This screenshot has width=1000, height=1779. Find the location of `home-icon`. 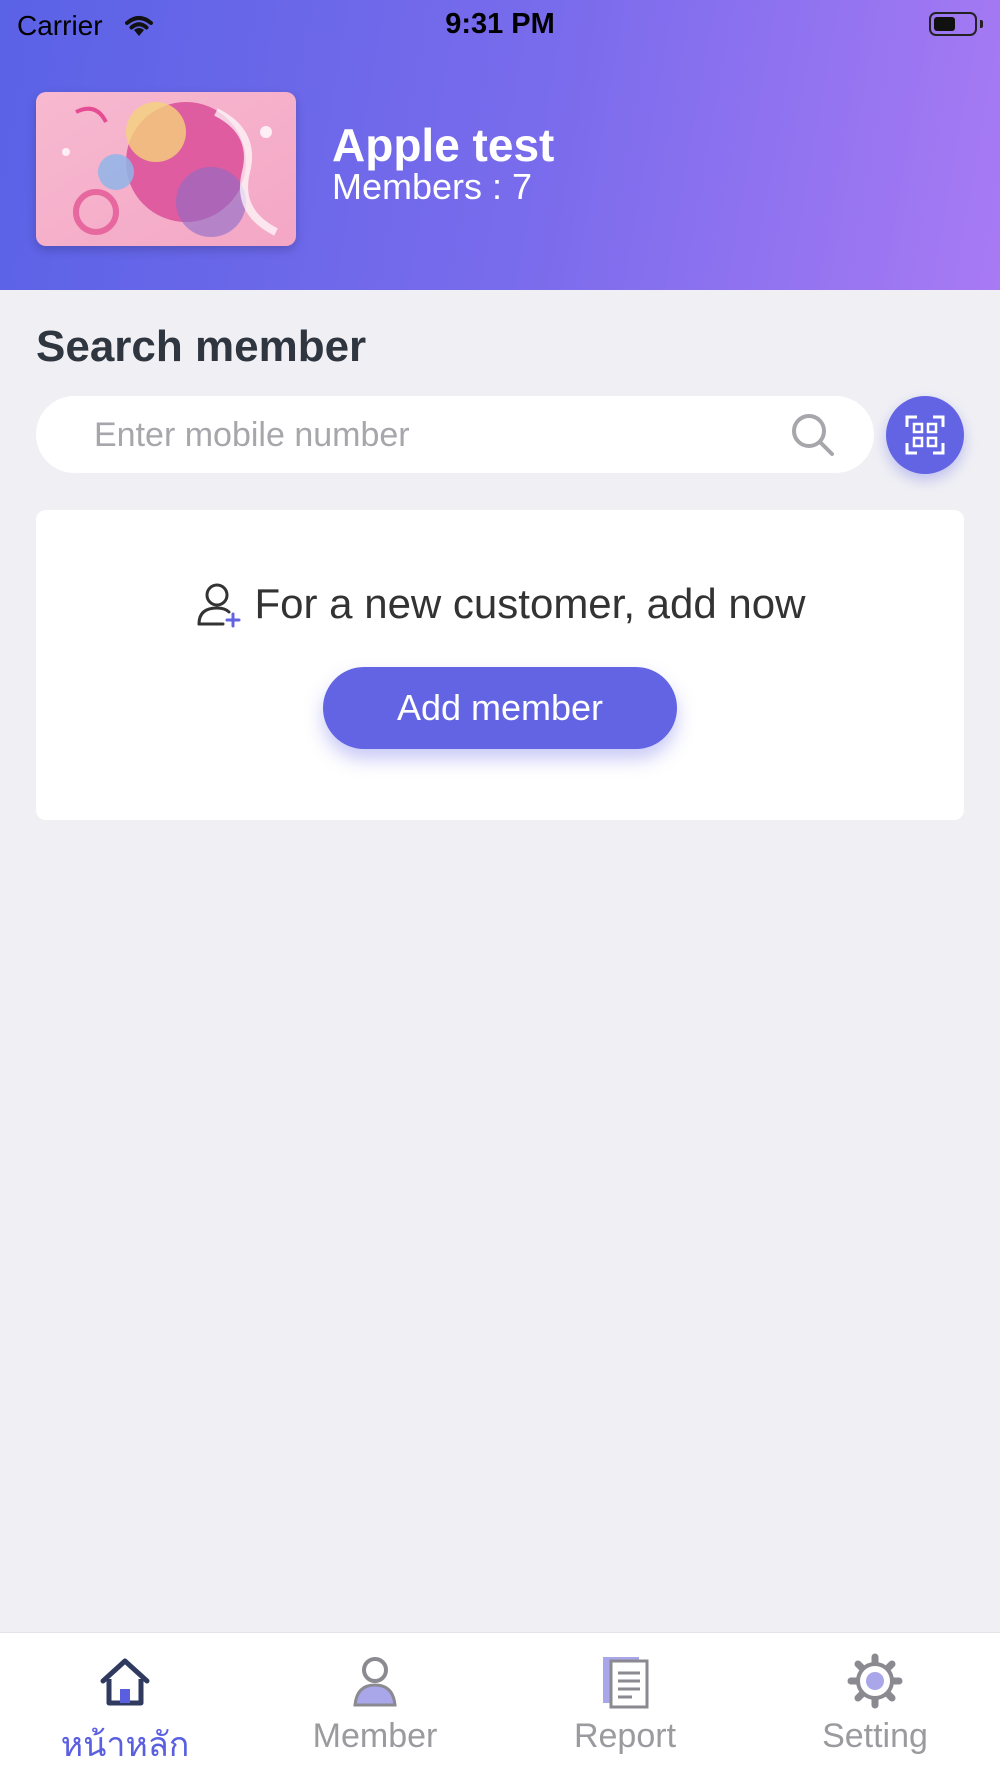

home-icon is located at coordinates (125, 1682).